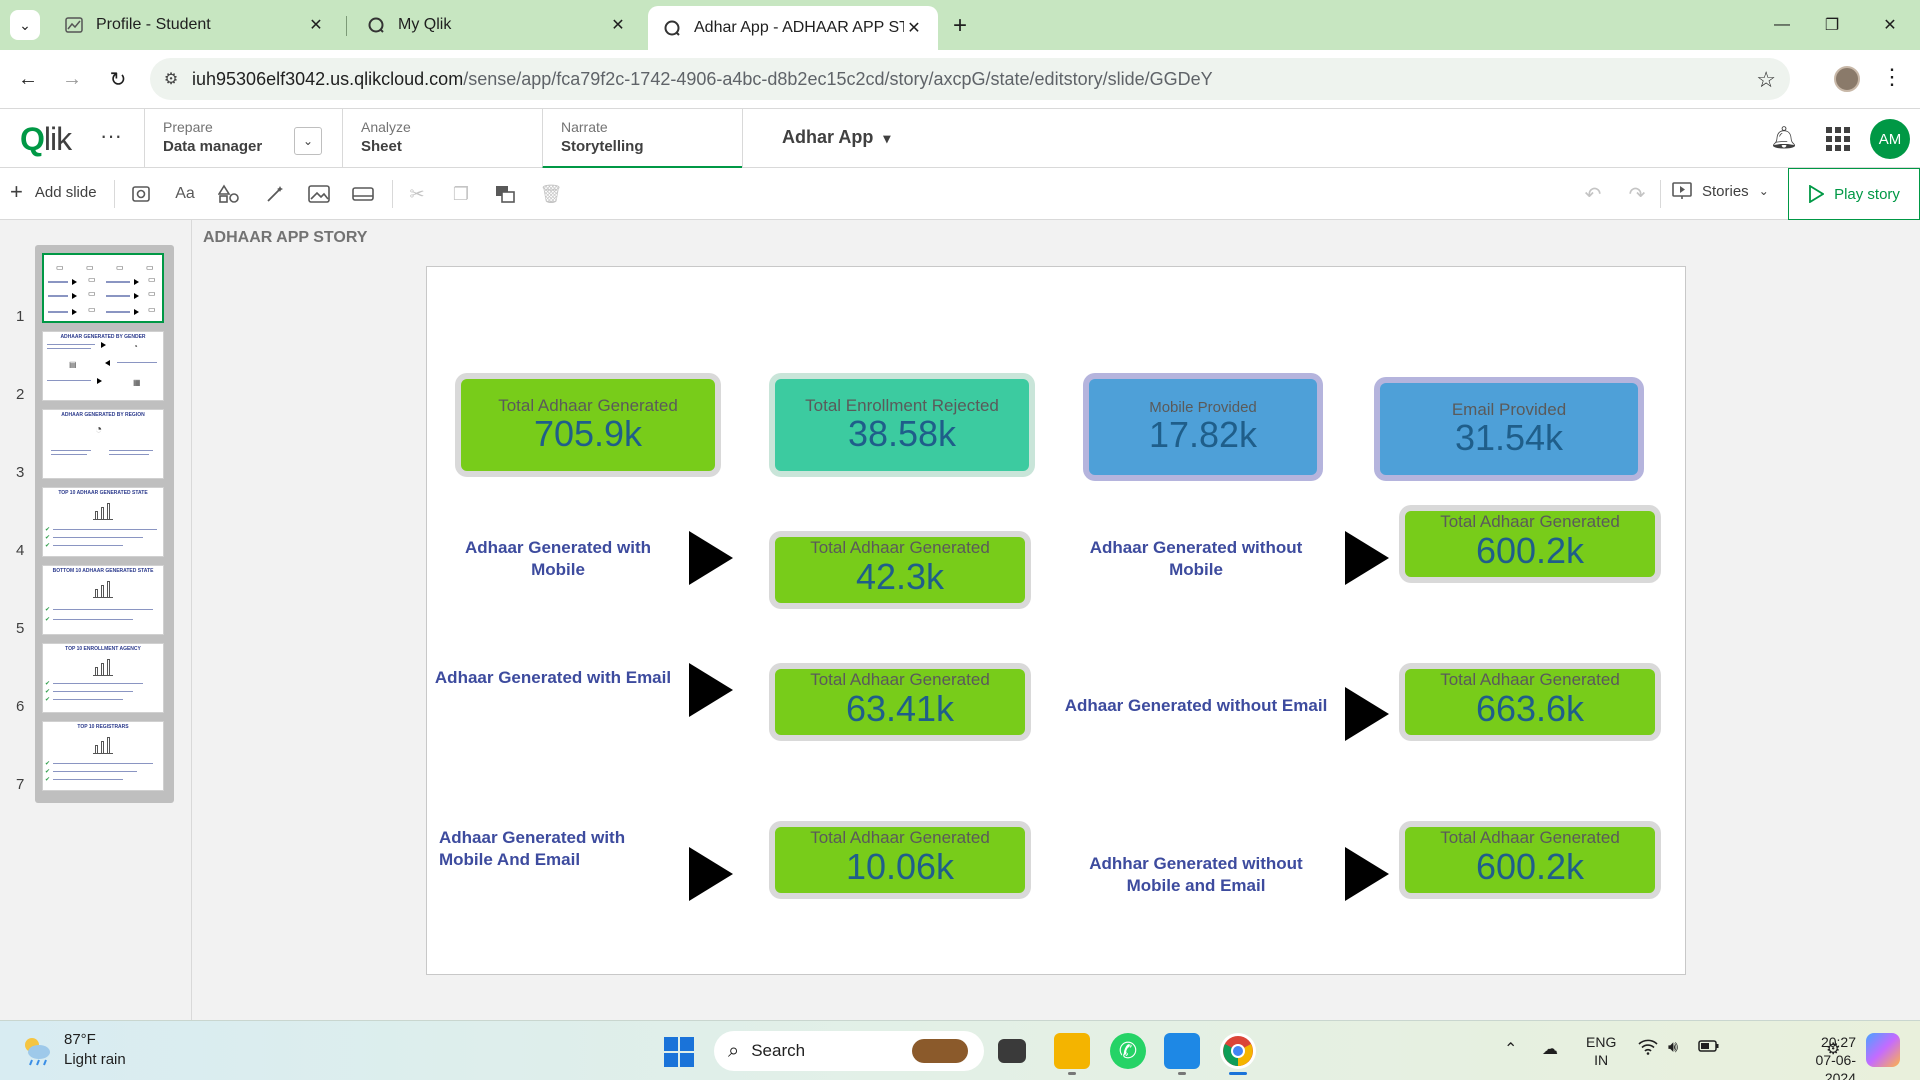 The height and width of the screenshot is (1080, 1920). What do you see at coordinates (171, 79) in the screenshot?
I see `site-info-icon: ⚙` at bounding box center [171, 79].